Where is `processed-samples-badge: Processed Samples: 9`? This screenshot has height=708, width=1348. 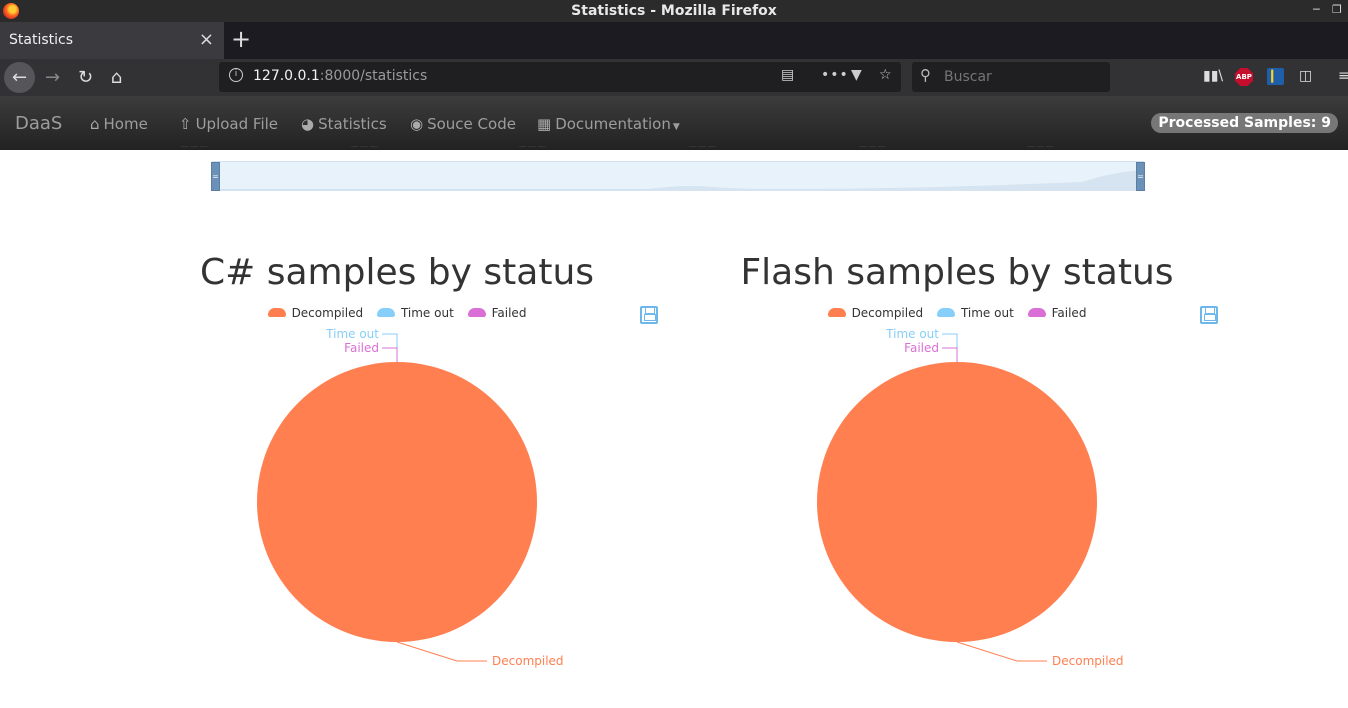
processed-samples-badge: Processed Samples: 9 is located at coordinates (1244, 123).